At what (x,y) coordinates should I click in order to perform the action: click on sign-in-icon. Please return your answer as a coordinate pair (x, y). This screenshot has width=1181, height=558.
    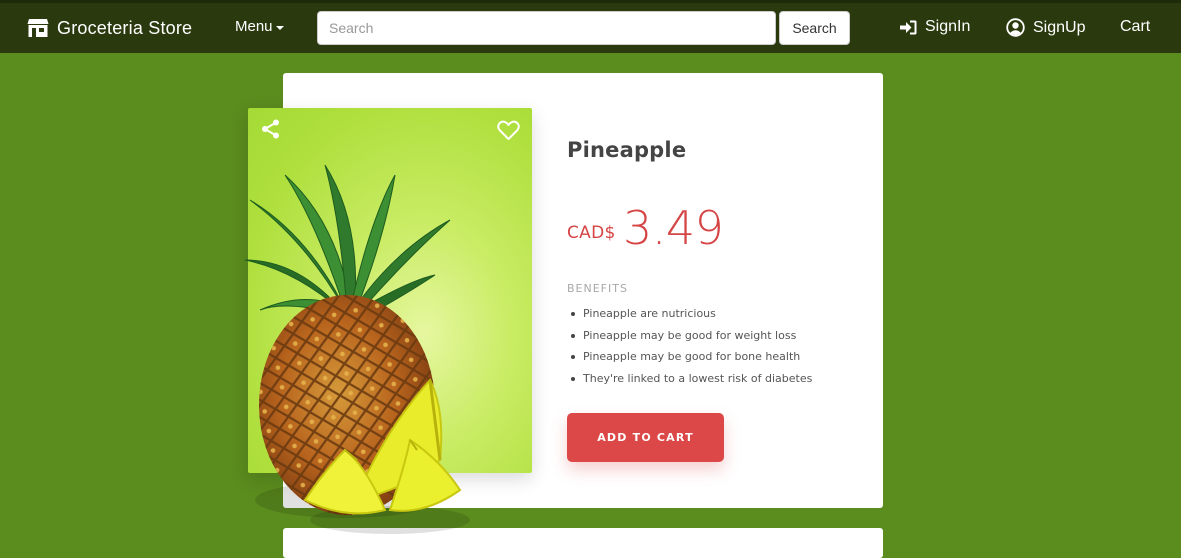
    Looking at the image, I should click on (908, 27).